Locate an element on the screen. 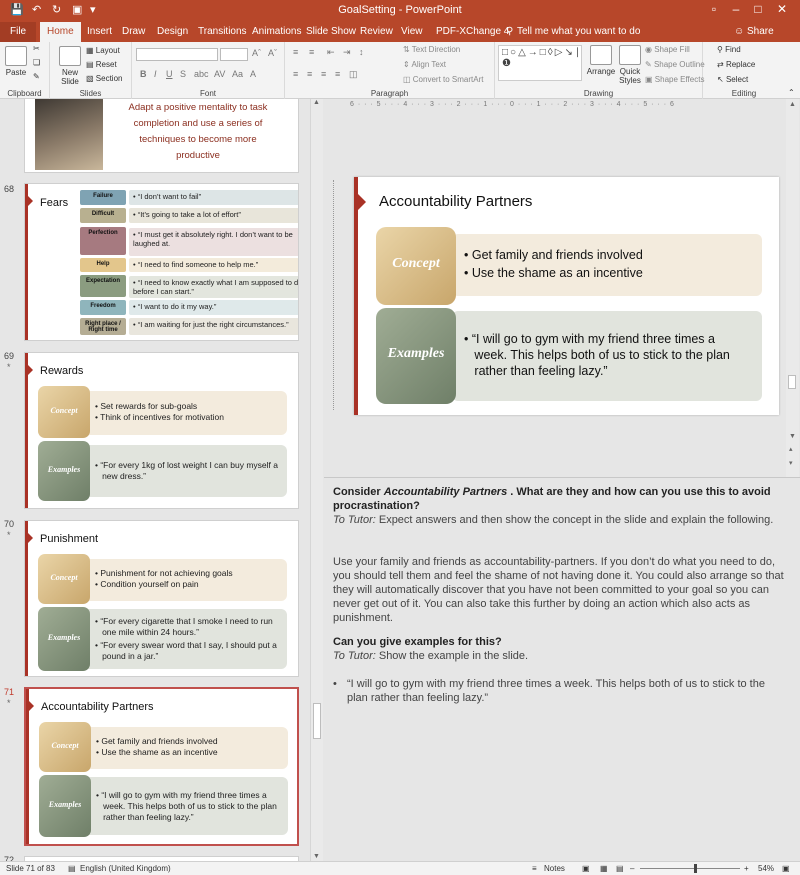 The height and width of the screenshot is (875, 800). font-color-icon: A is located at coordinates (253, 74).